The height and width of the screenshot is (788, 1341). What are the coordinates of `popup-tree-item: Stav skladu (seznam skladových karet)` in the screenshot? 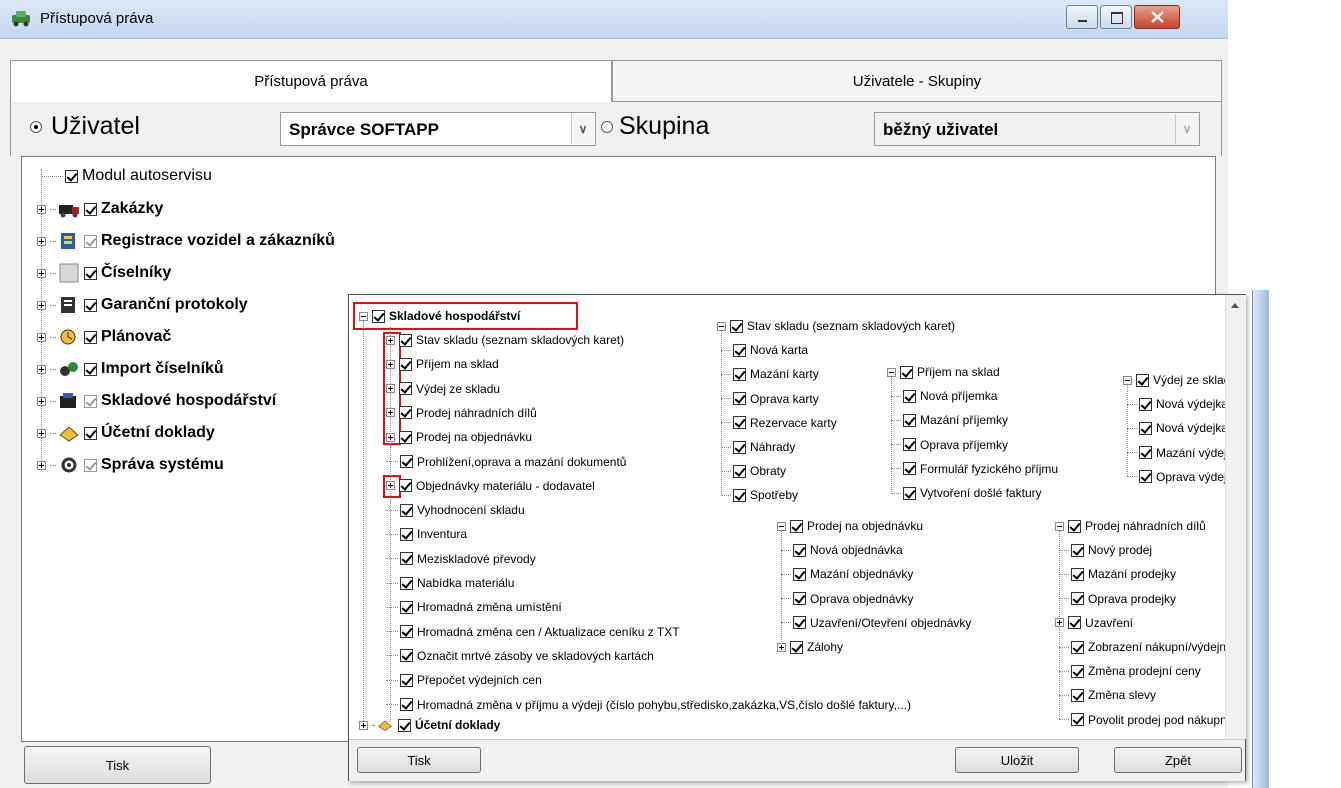 It's located at (505, 340).